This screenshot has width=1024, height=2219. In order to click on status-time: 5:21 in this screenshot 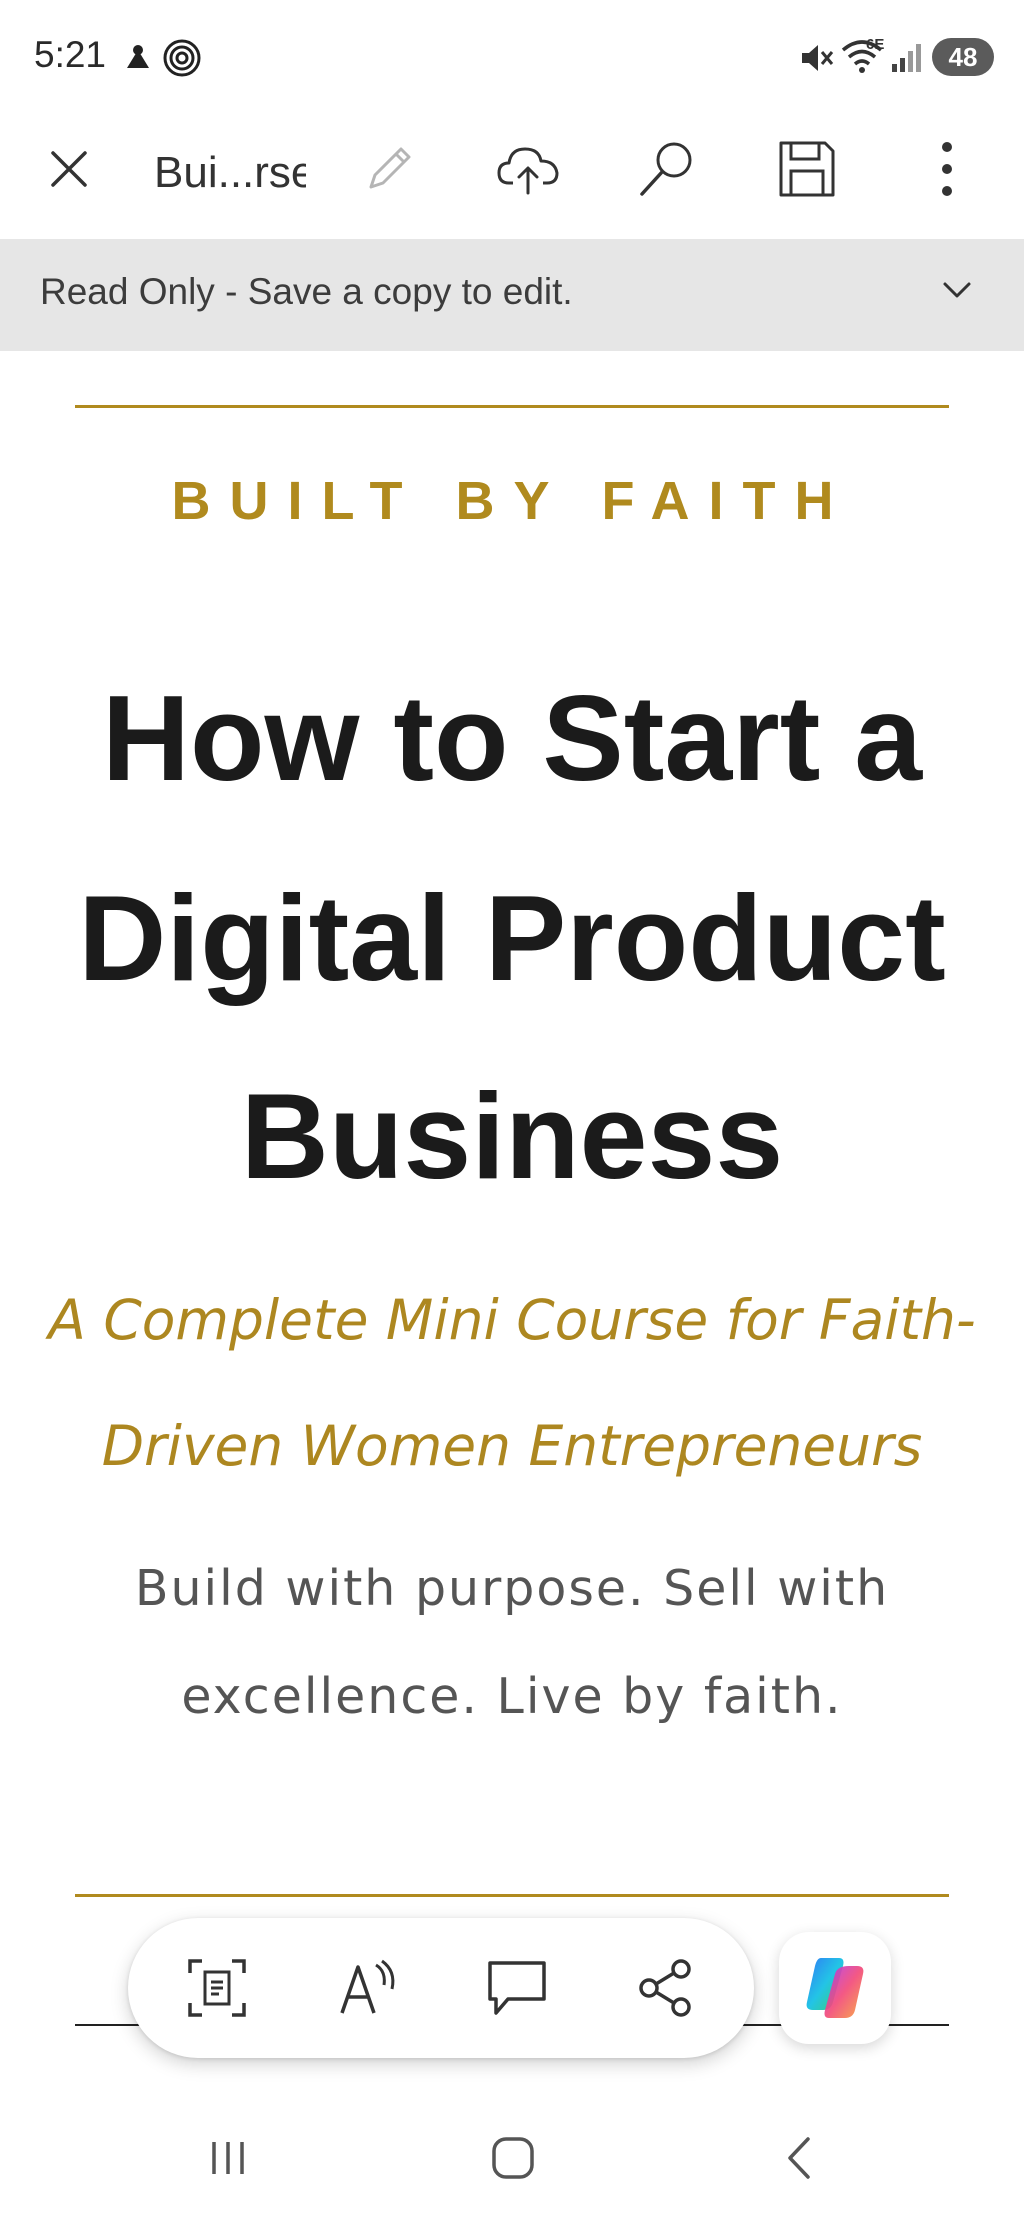, I will do `click(70, 54)`.